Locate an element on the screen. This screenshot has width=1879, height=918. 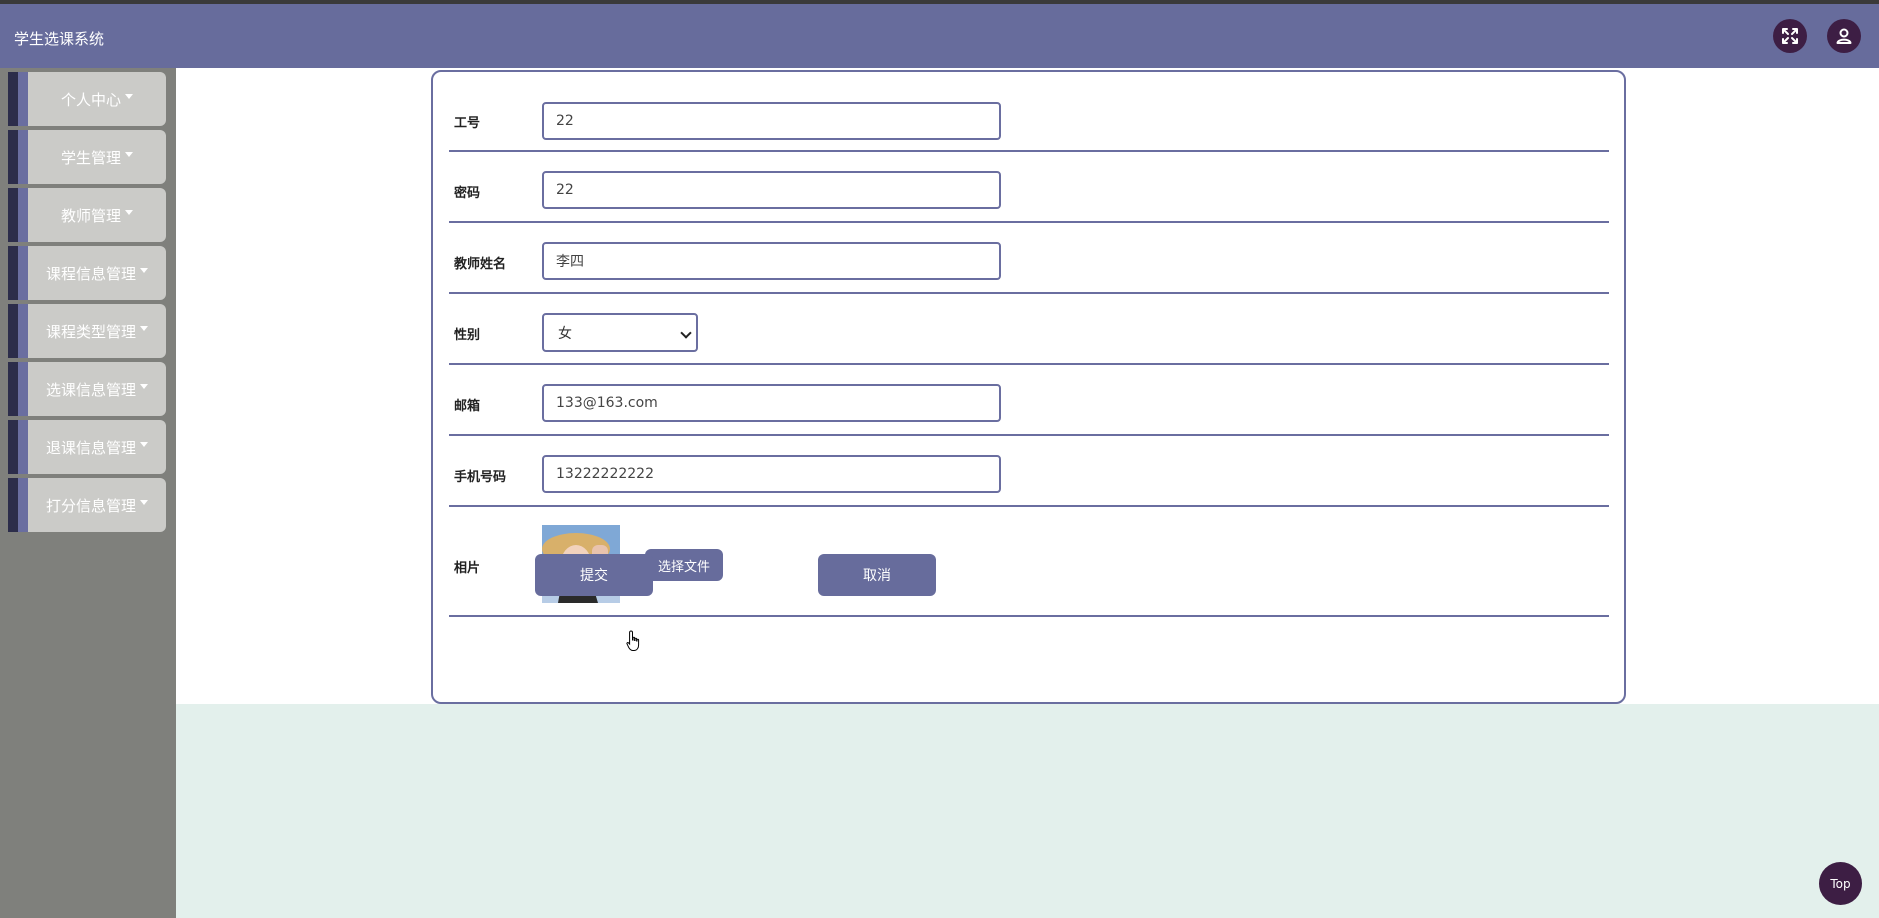
choose-file-button: 选择文件 is located at coordinates (684, 565).